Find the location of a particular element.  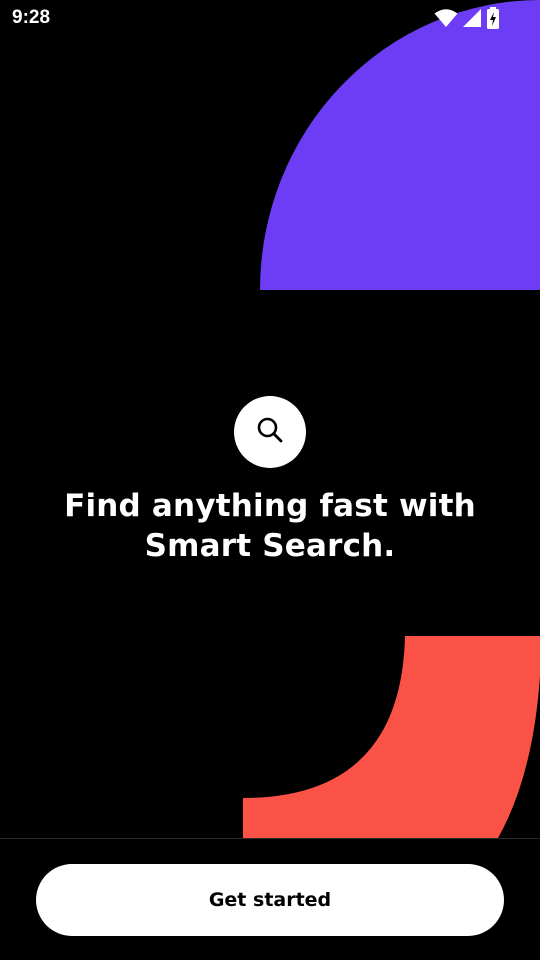

search-icon is located at coordinates (270, 432).